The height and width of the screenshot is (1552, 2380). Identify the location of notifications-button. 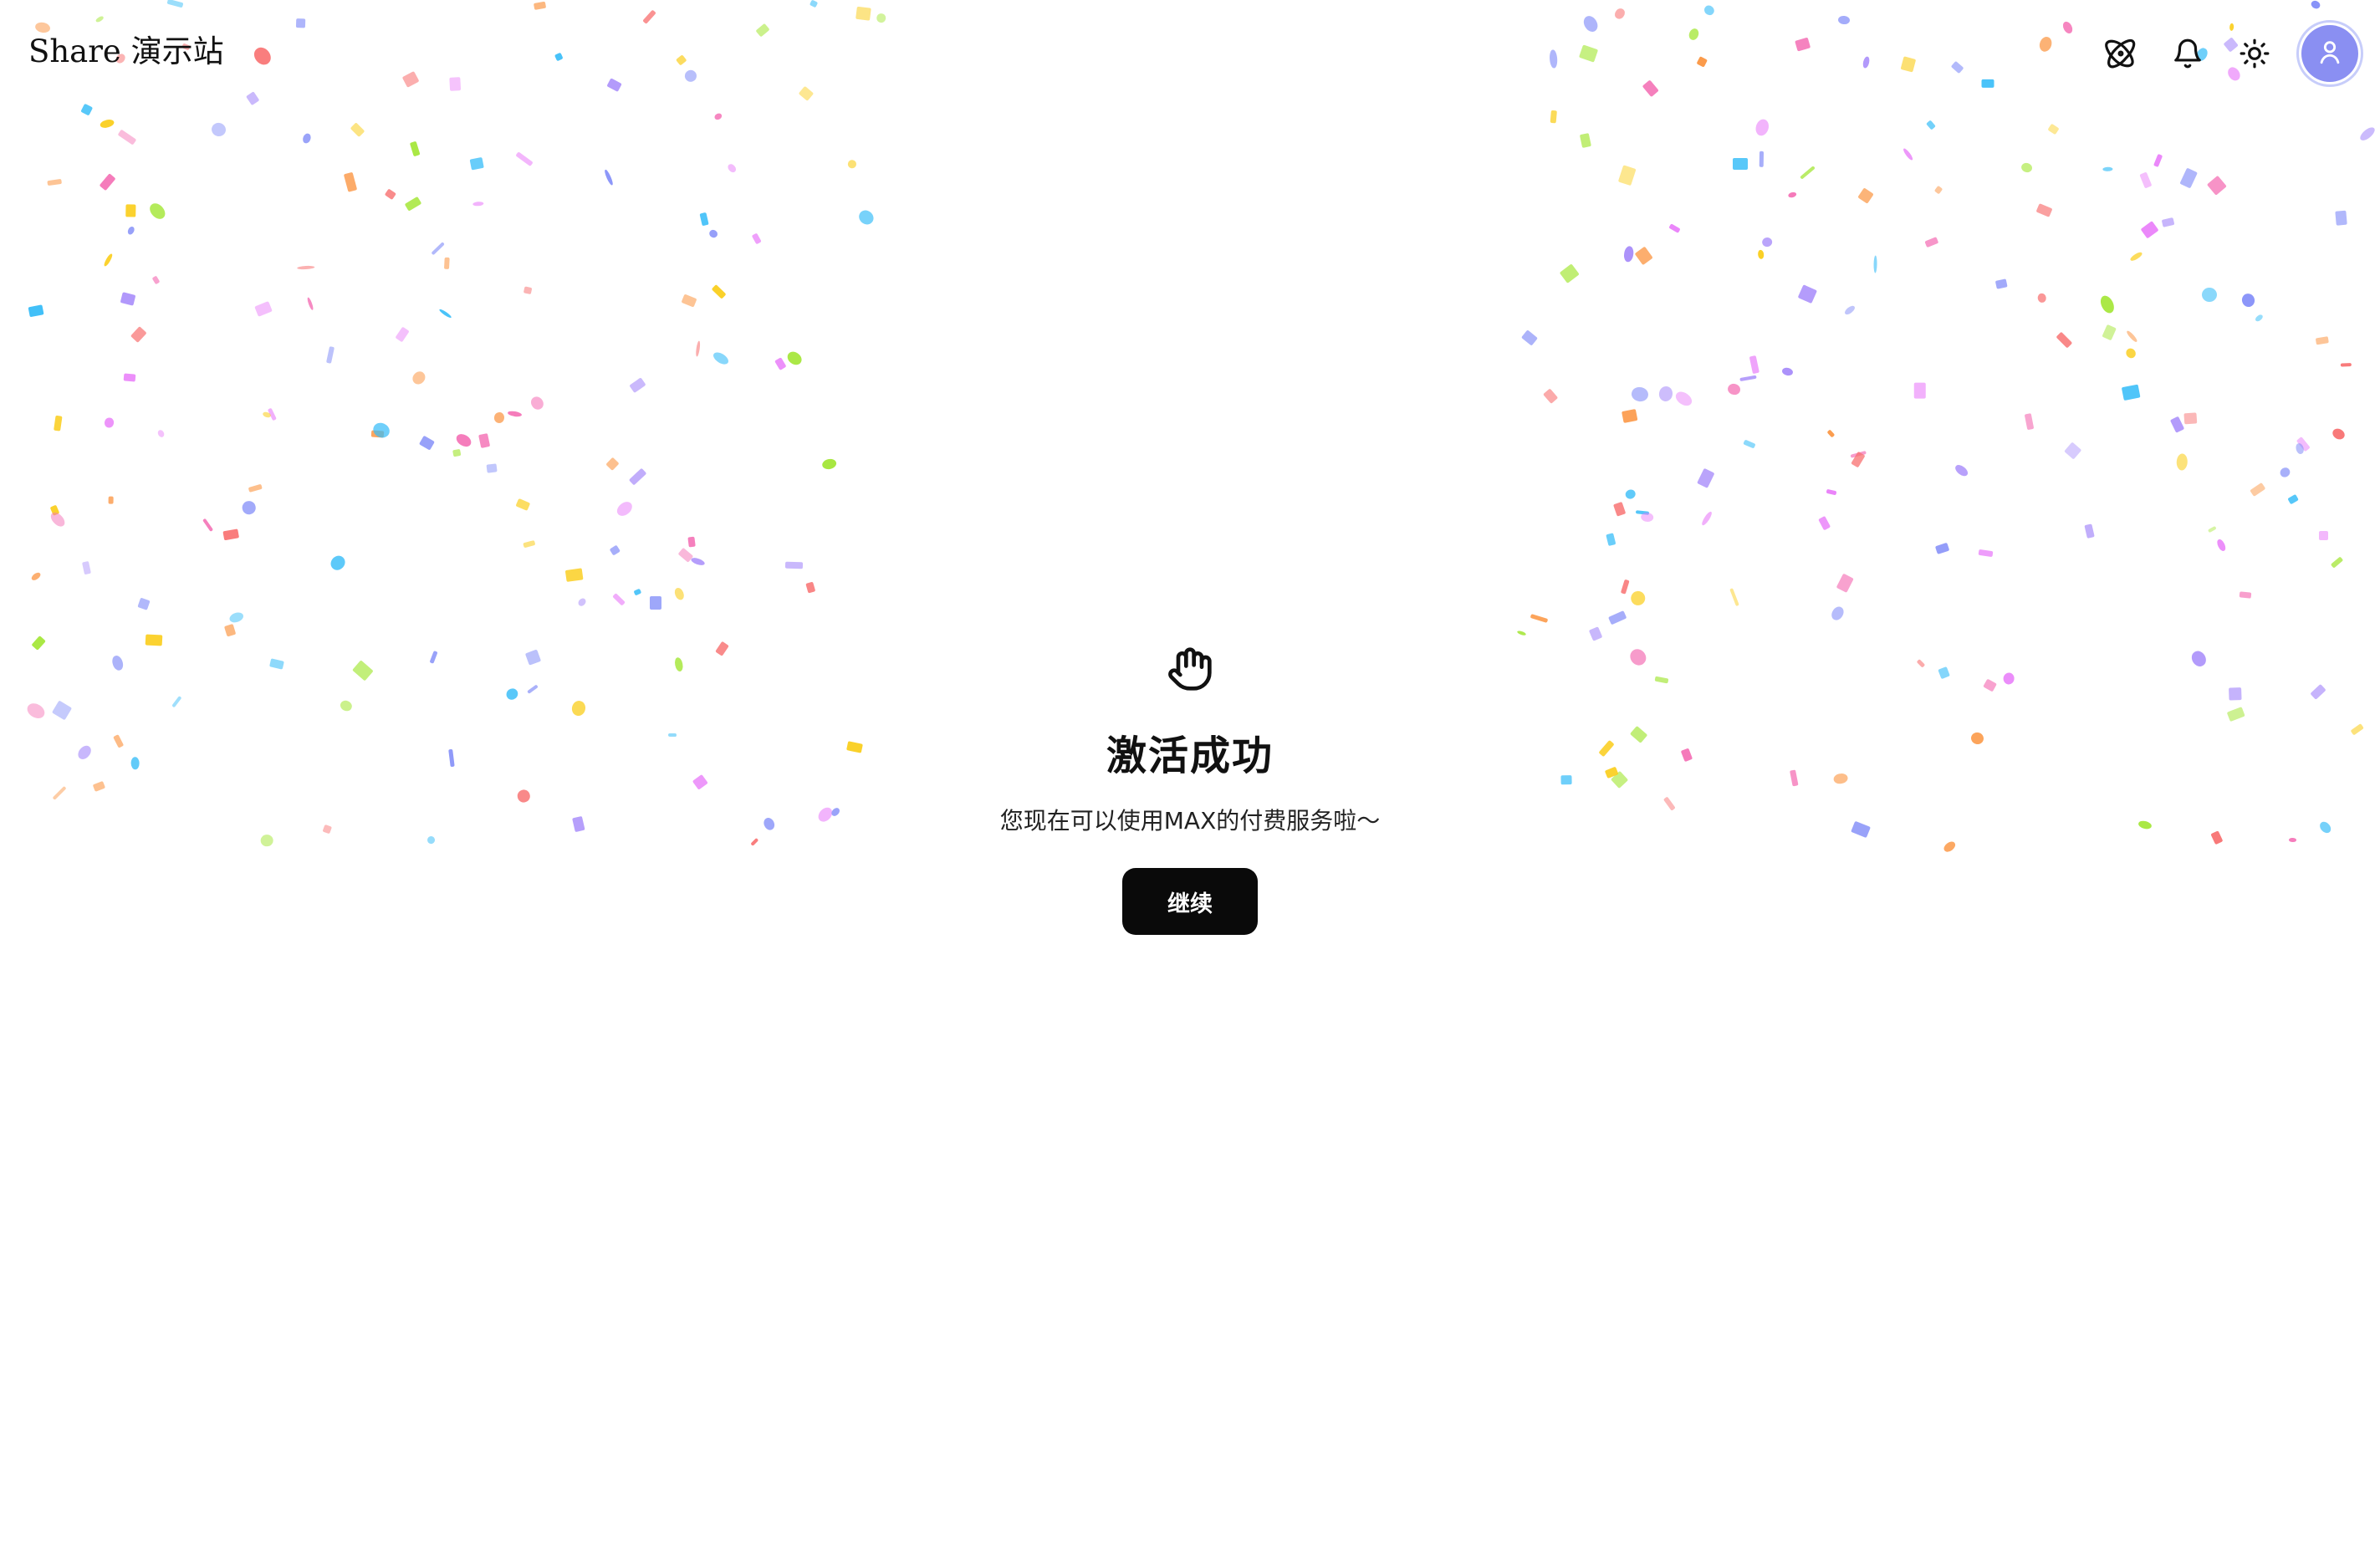
(2187, 53).